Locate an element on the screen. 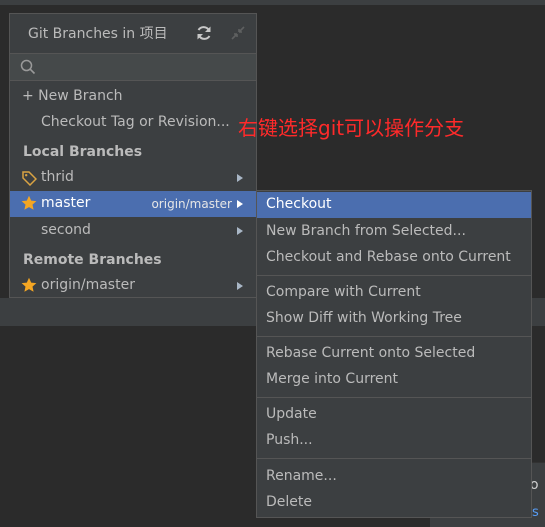 The image size is (545, 527). menu-item-update: Update is located at coordinates (394, 415).